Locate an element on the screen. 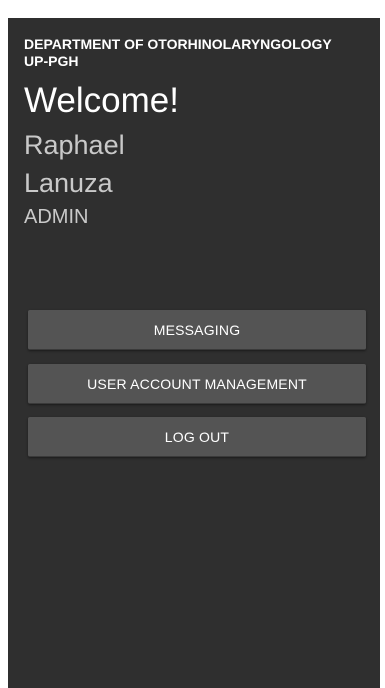 The height and width of the screenshot is (688, 385). logout-button: LOG OUT is located at coordinates (197, 437).